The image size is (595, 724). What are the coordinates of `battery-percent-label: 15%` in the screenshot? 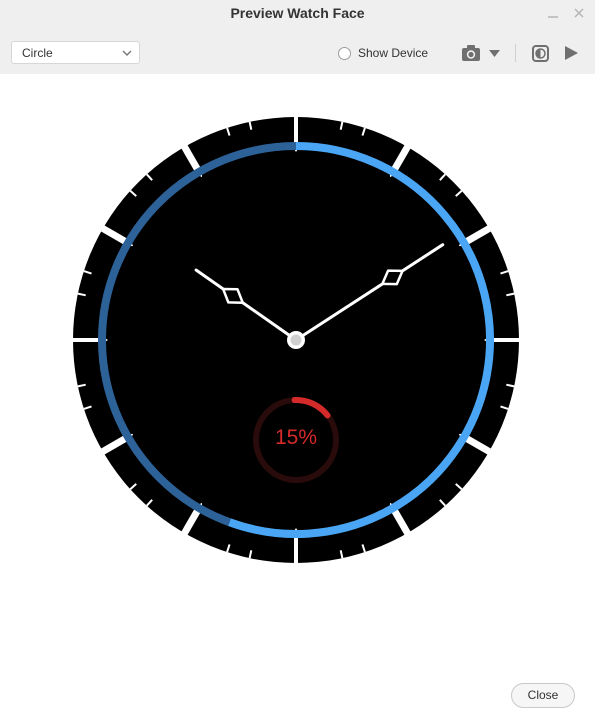 It's located at (296, 437).